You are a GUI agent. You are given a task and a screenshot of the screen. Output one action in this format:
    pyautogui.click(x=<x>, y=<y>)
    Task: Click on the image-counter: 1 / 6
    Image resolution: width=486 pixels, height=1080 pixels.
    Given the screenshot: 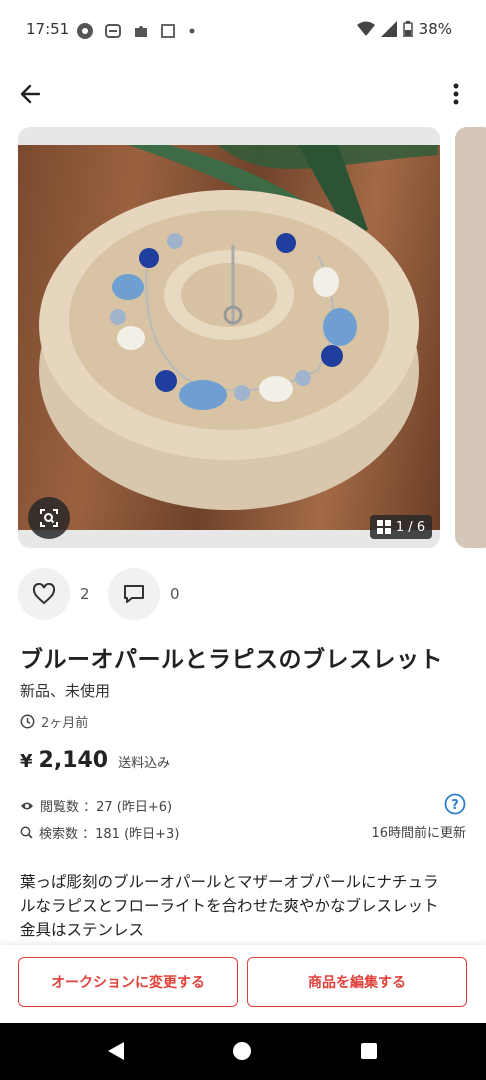 What is the action you would take?
    pyautogui.click(x=401, y=527)
    